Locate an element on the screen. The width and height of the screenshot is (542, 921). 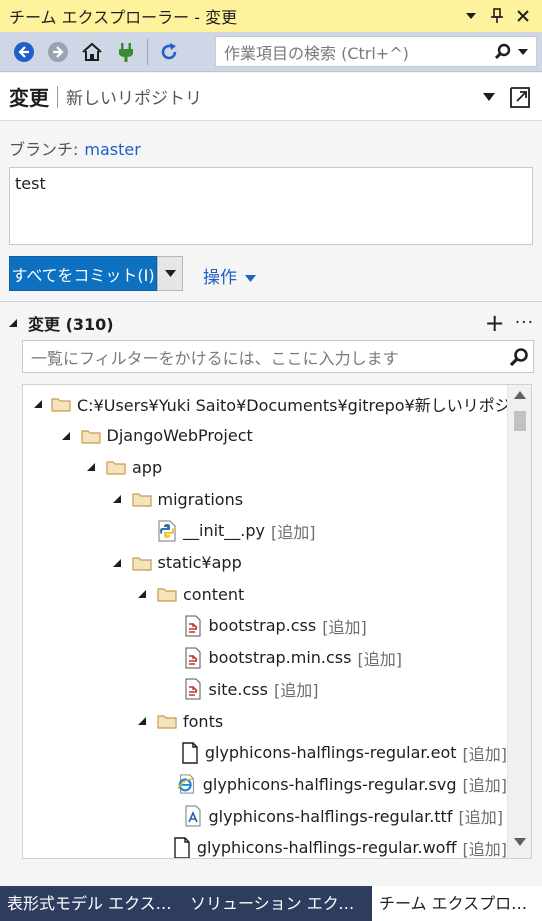
filter-placeholder: 一覧にフィルターをかけるには、ここに入力します is located at coordinates (215, 358).